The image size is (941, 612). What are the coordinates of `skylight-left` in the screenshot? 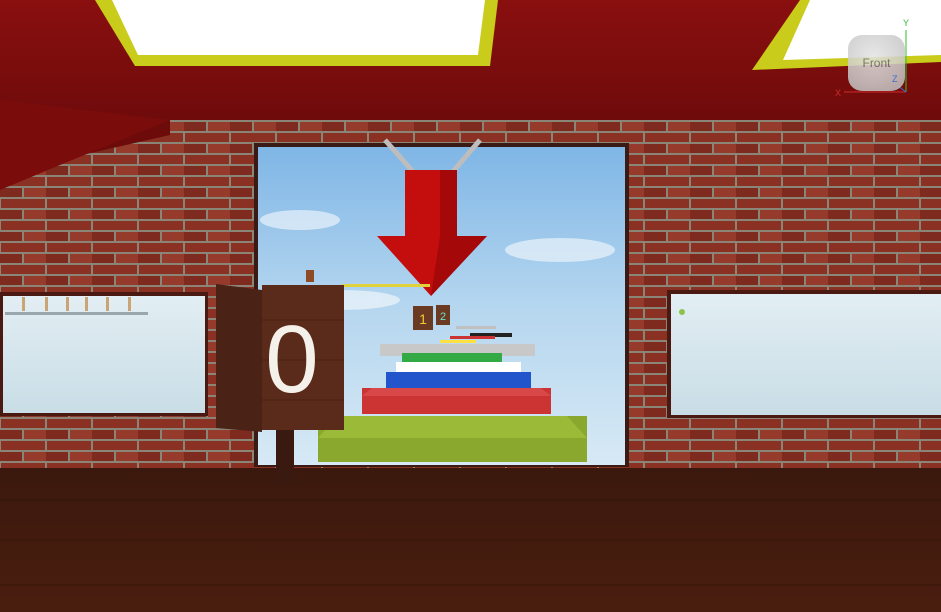 It's located at (298, 27).